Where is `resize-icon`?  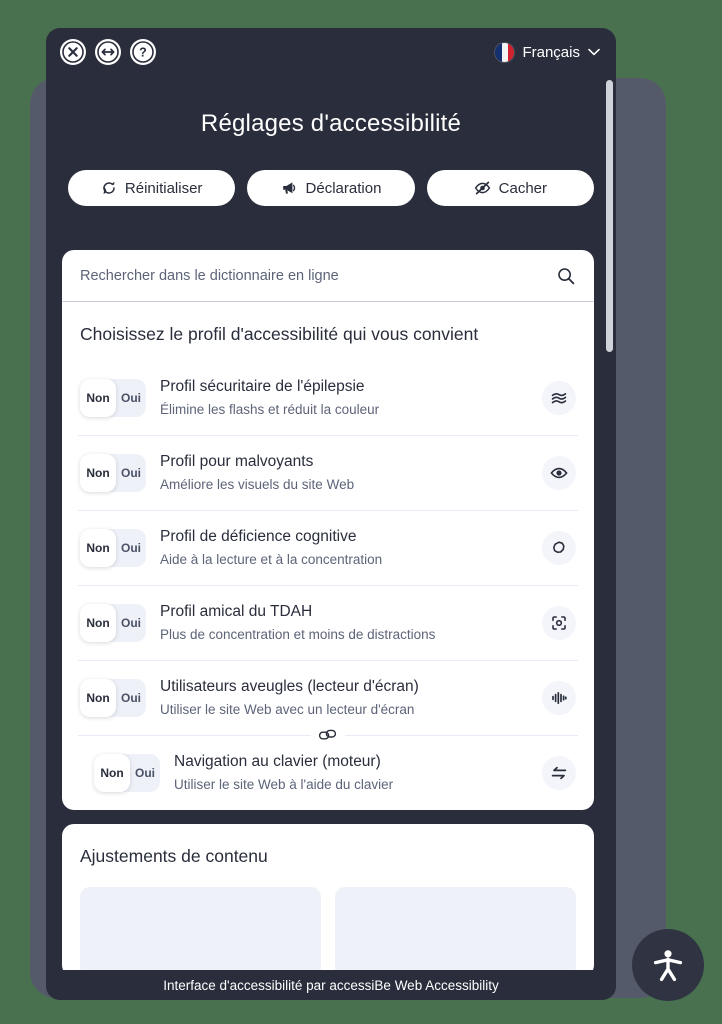 resize-icon is located at coordinates (108, 52).